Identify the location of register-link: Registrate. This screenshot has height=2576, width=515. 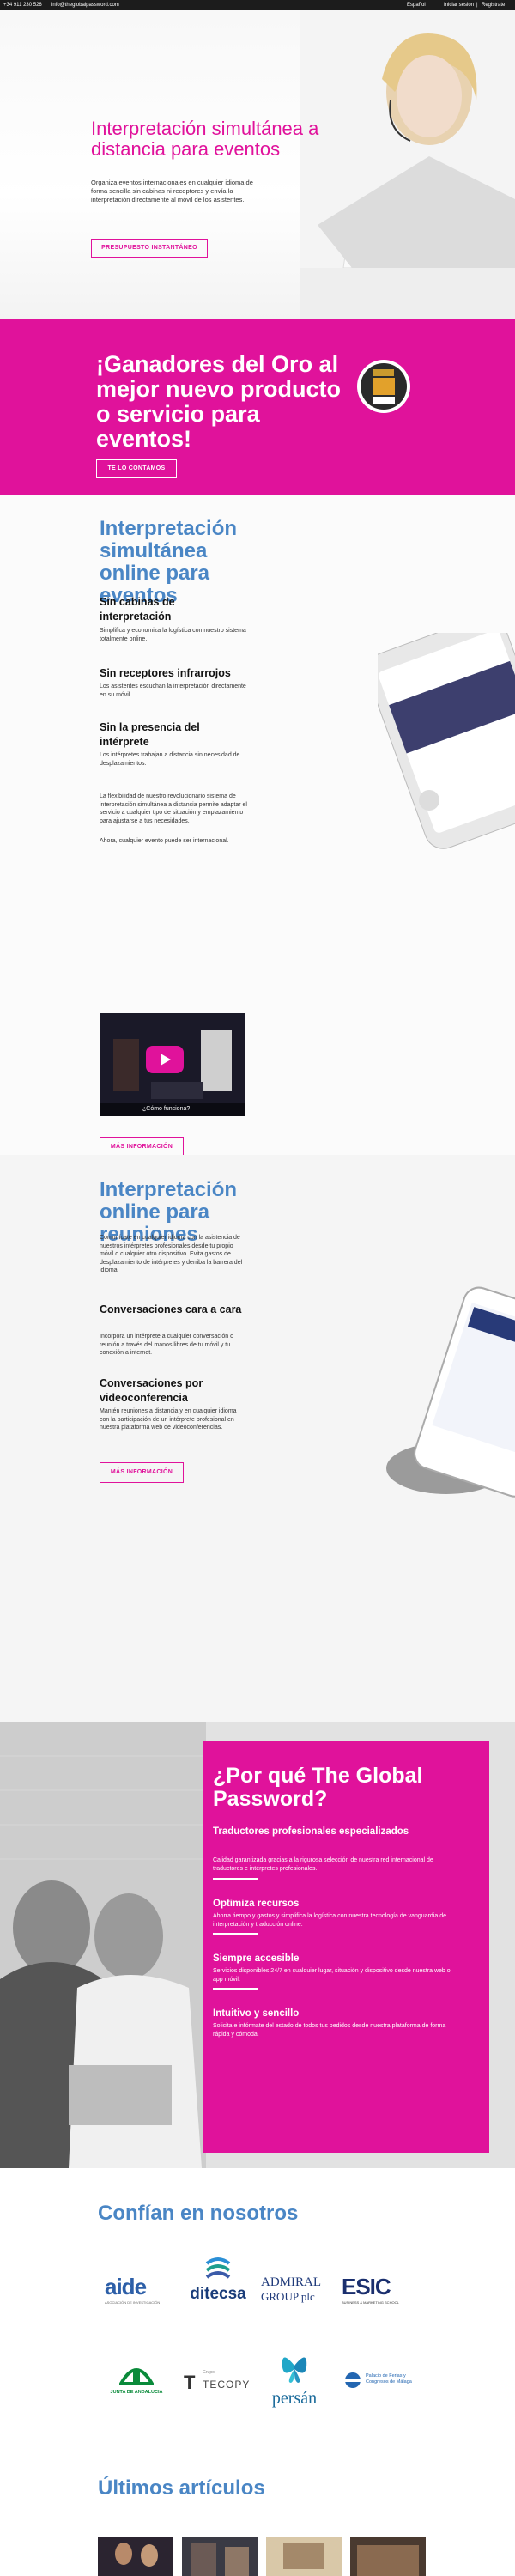
(493, 5).